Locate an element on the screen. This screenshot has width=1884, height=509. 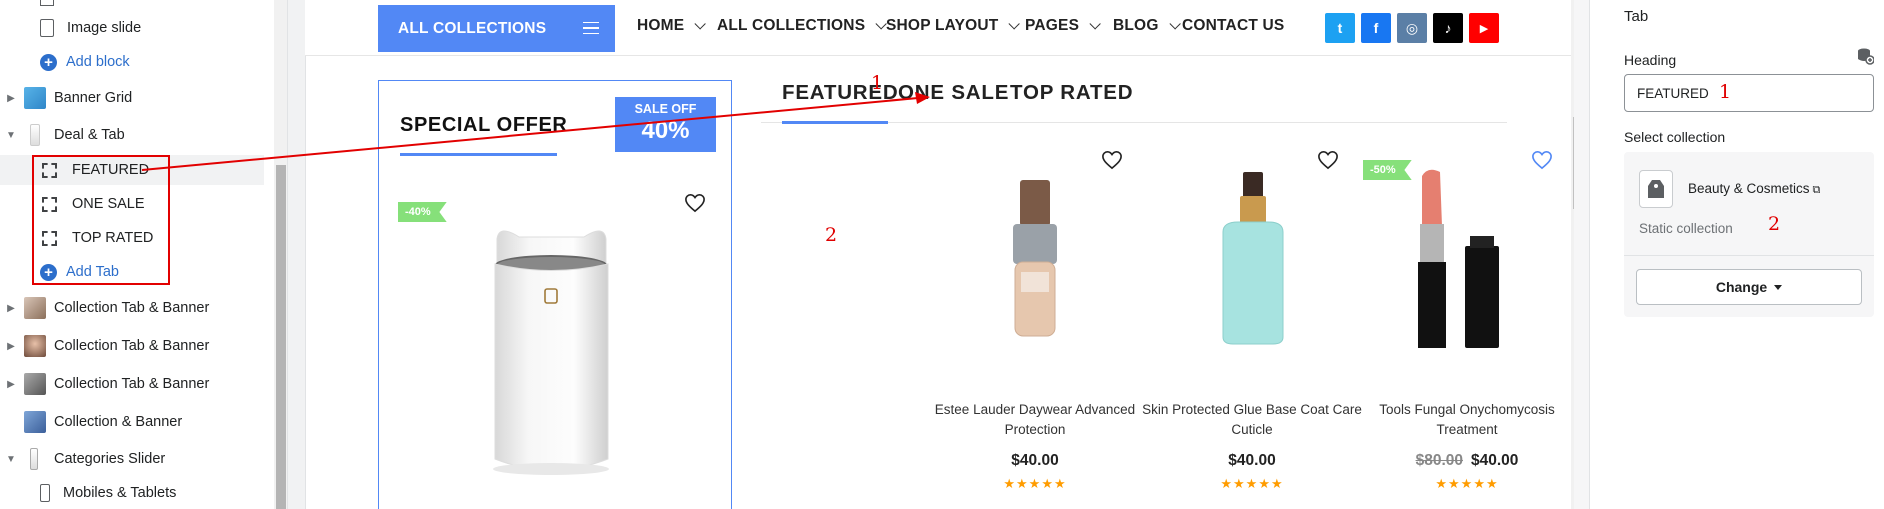
foundation-bottle-image is located at coordinates (1035, 260).